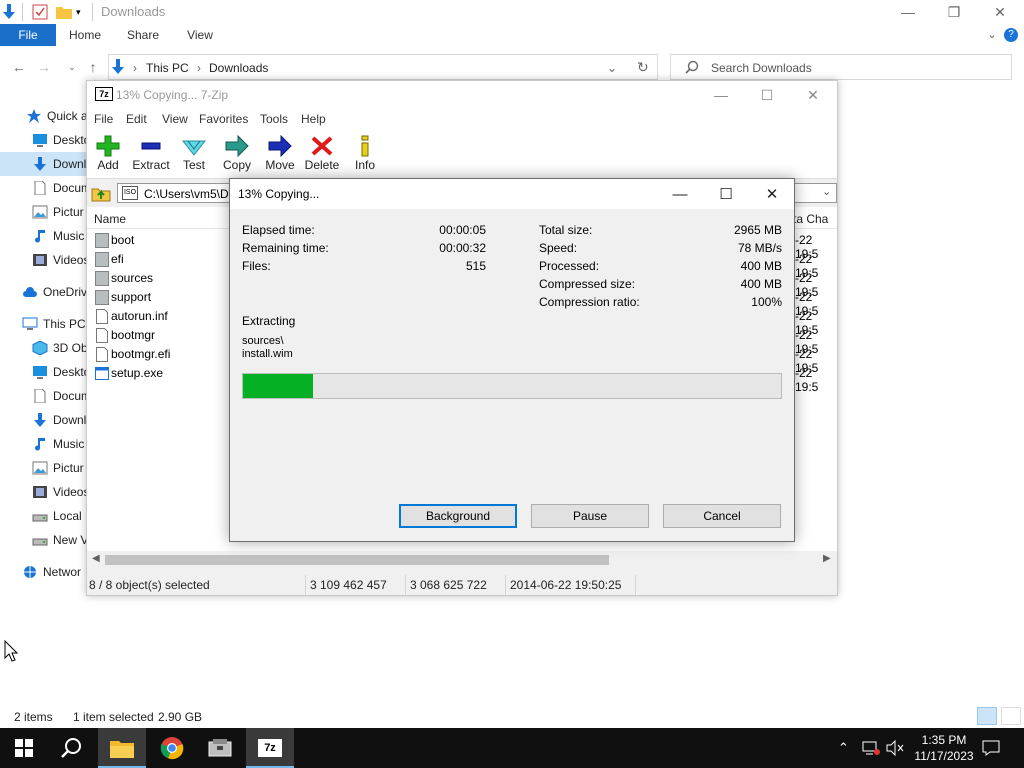  I want to click on taskbar-file-explorer, so click(122, 748).